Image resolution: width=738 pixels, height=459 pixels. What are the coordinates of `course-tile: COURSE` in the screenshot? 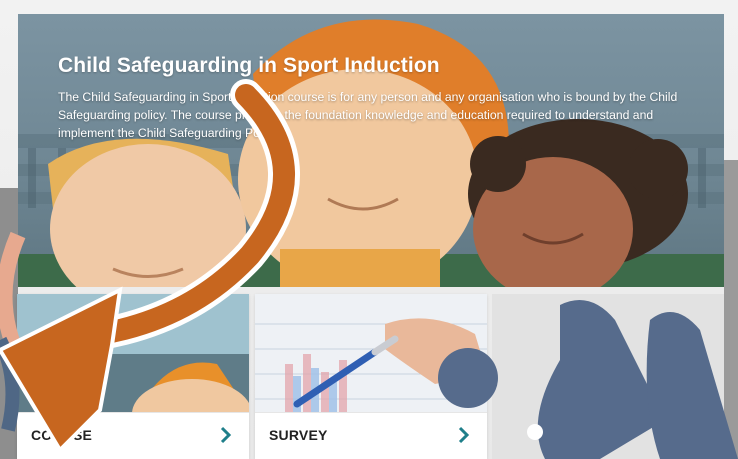 It's located at (133, 376).